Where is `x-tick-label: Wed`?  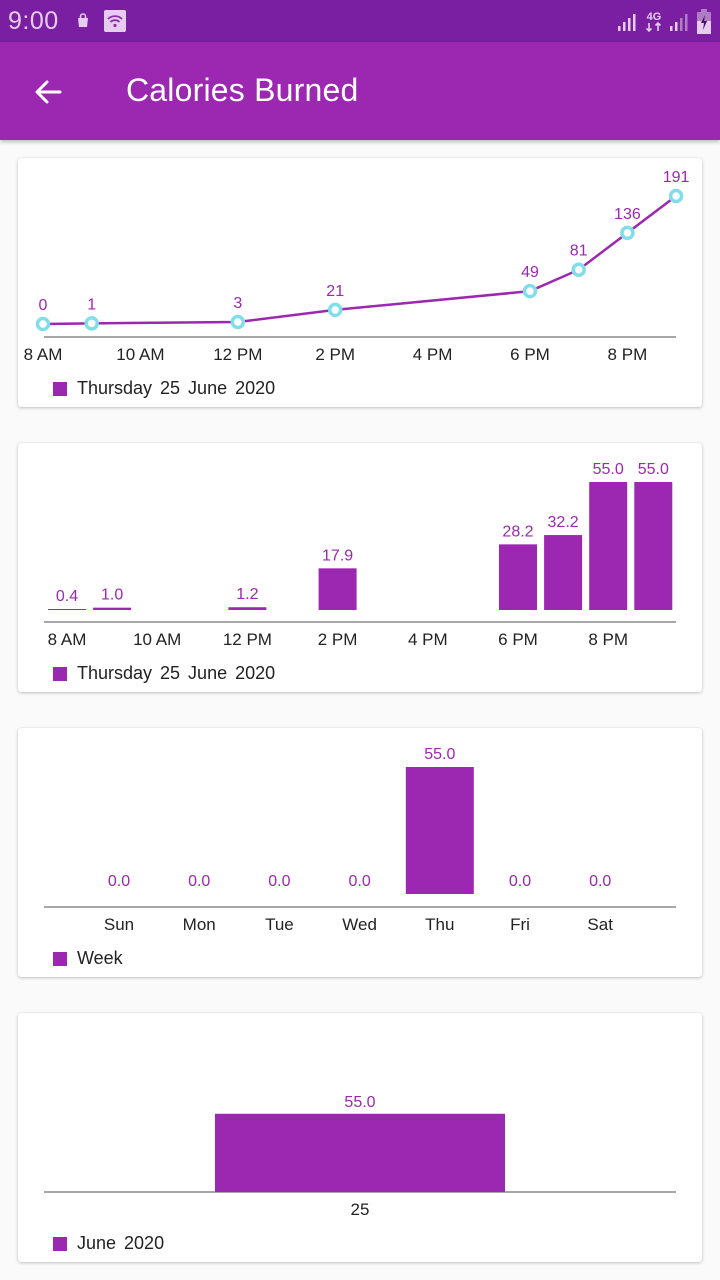 x-tick-label: Wed is located at coordinates (359, 924).